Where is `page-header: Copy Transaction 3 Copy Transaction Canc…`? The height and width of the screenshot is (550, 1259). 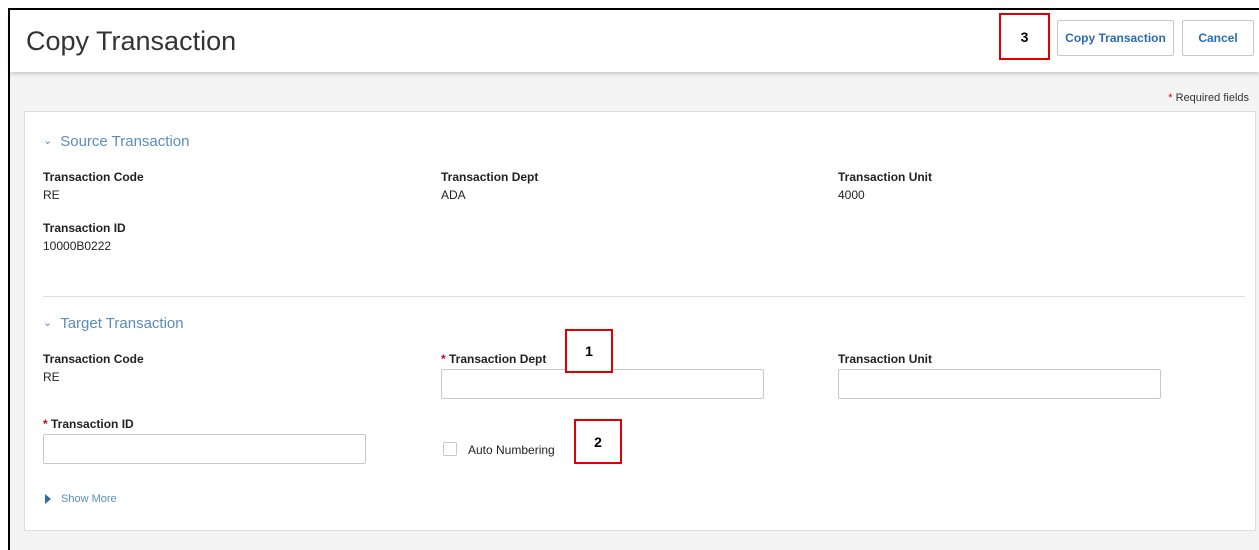 page-header: Copy Transaction 3 Copy Transaction Canc… is located at coordinates (634, 41).